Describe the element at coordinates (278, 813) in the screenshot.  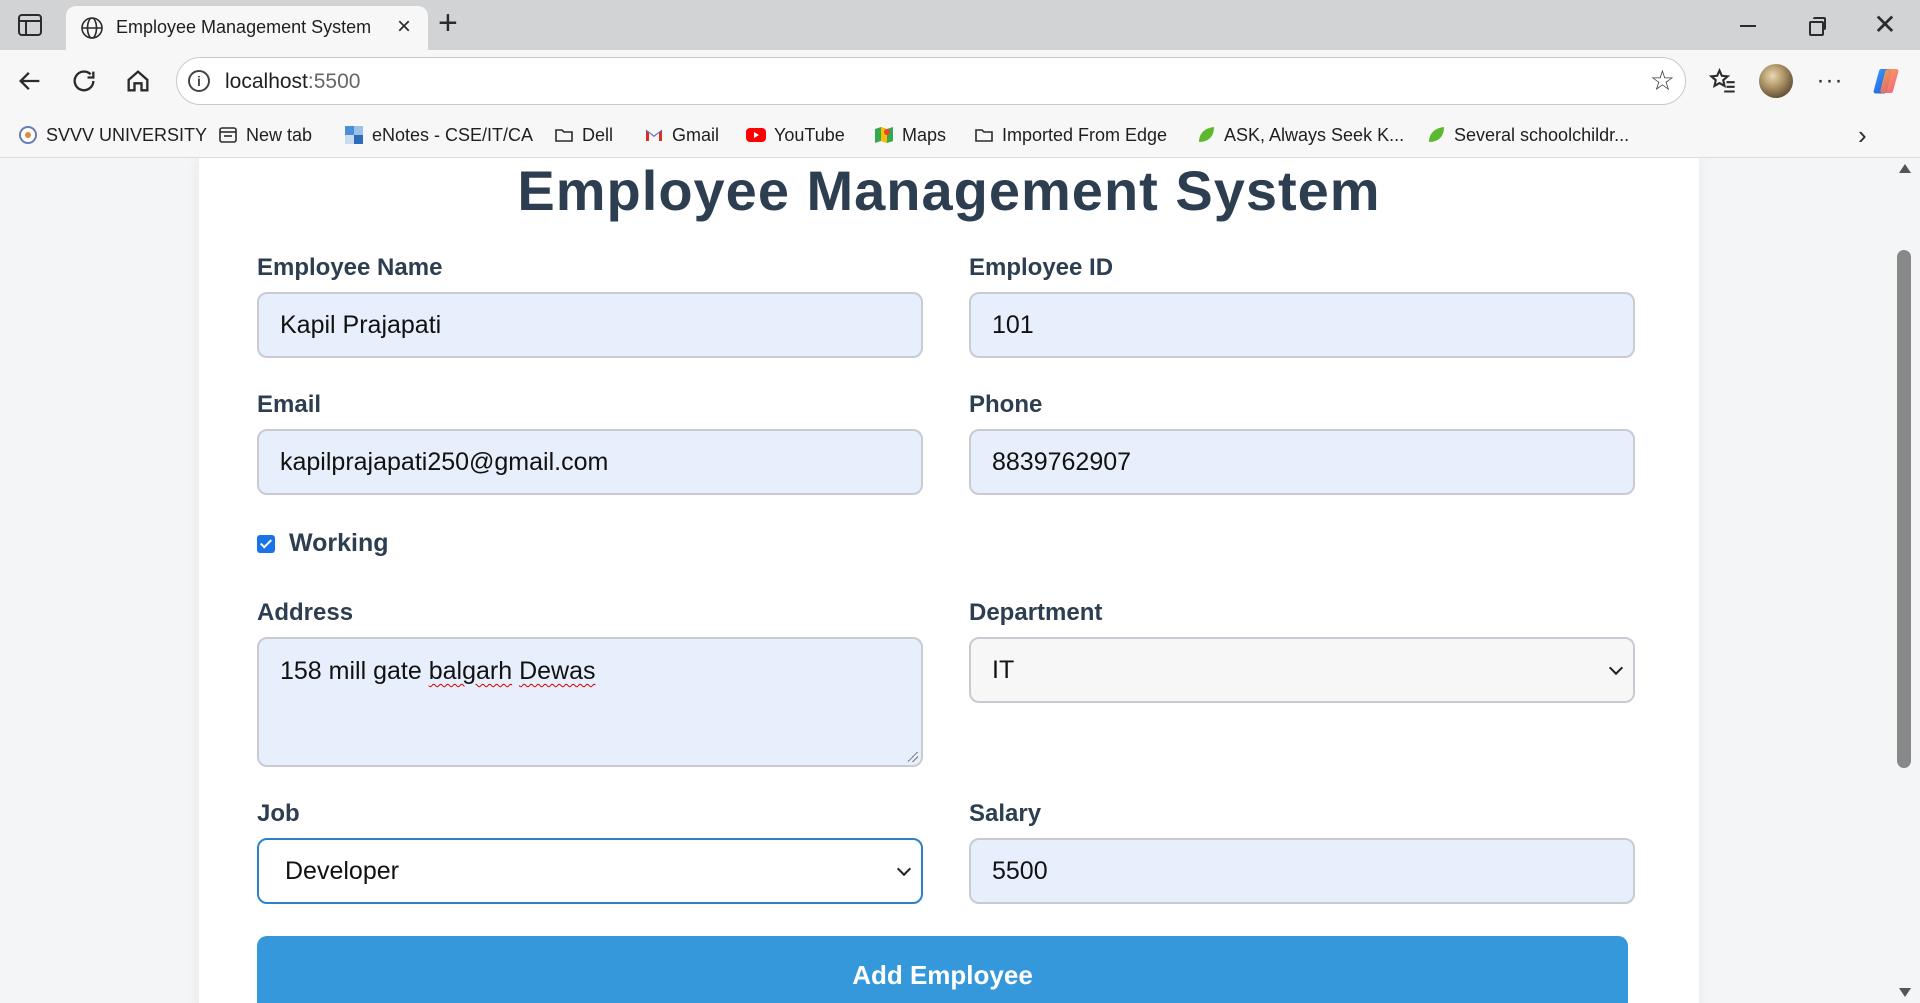
I see `job-label: Job` at that location.